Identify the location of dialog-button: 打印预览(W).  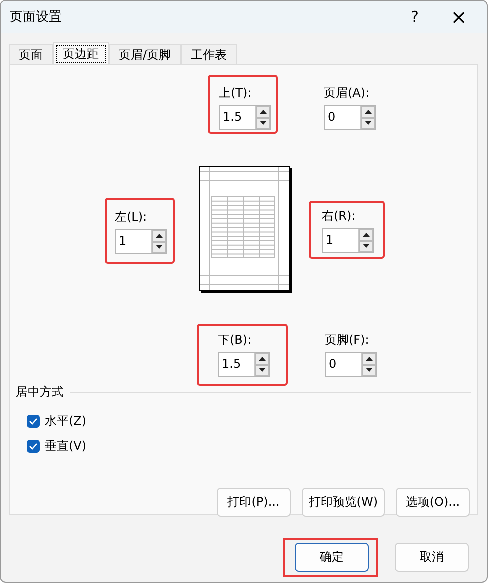
(343, 502).